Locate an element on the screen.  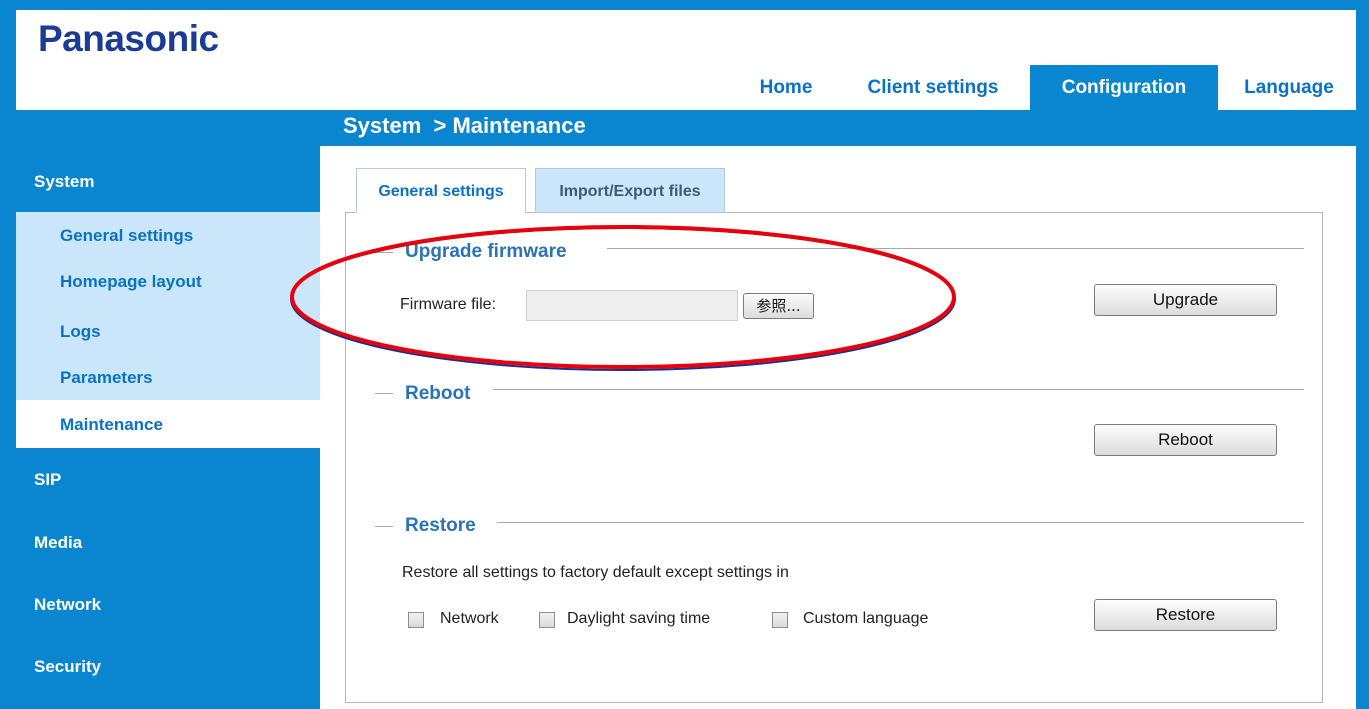
firmware-file-label: Firmware file: is located at coordinates (448, 304).